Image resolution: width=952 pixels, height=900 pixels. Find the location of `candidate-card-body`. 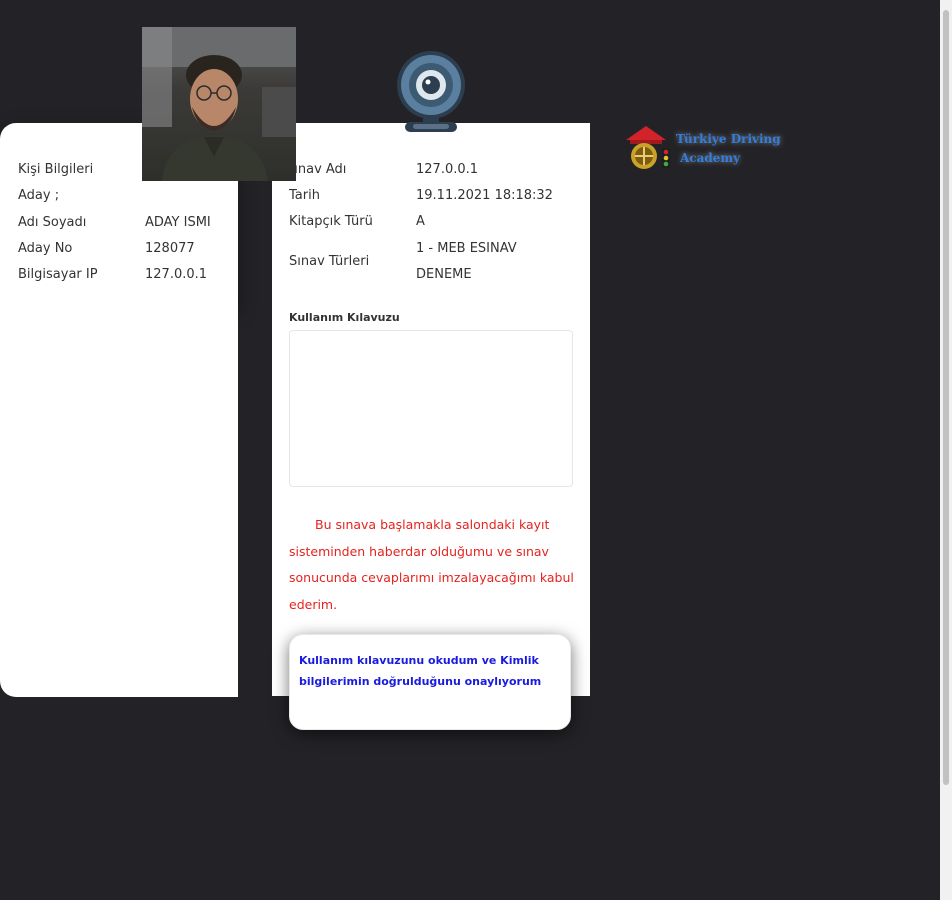

candidate-card-body is located at coordinates (119, 502).